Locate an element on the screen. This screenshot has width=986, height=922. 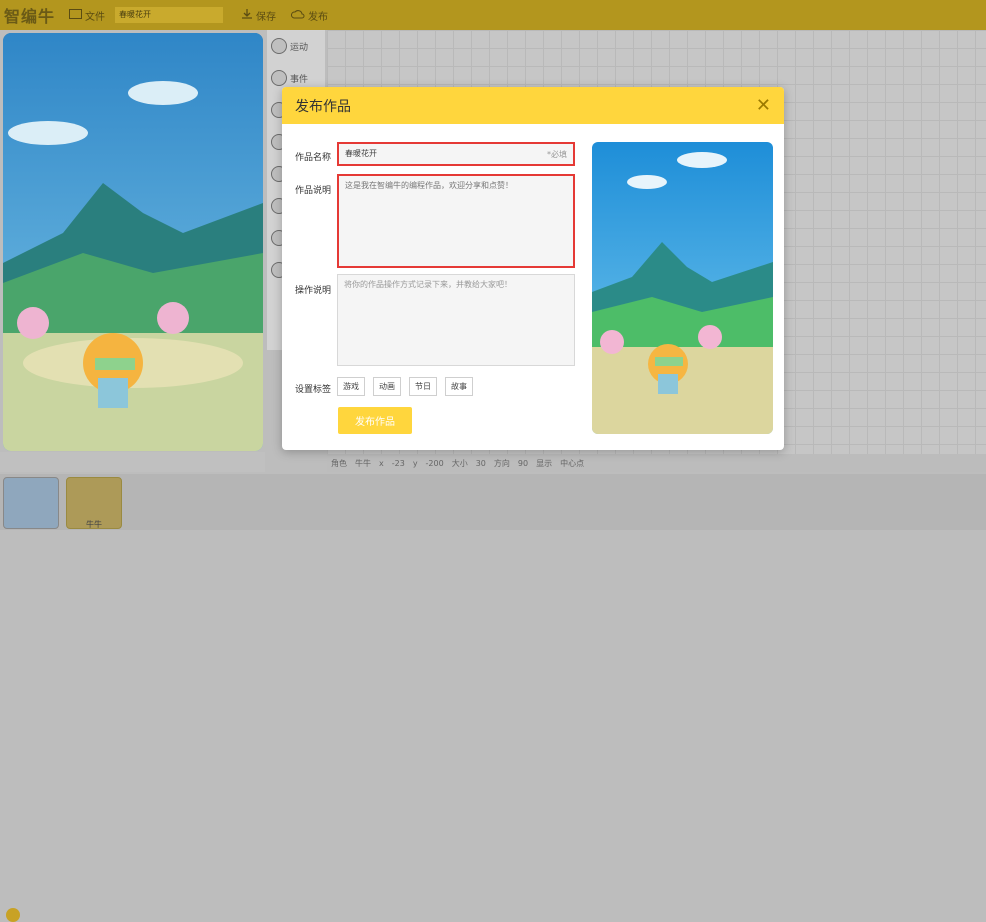
play-icon is located at coordinates (13, 915).